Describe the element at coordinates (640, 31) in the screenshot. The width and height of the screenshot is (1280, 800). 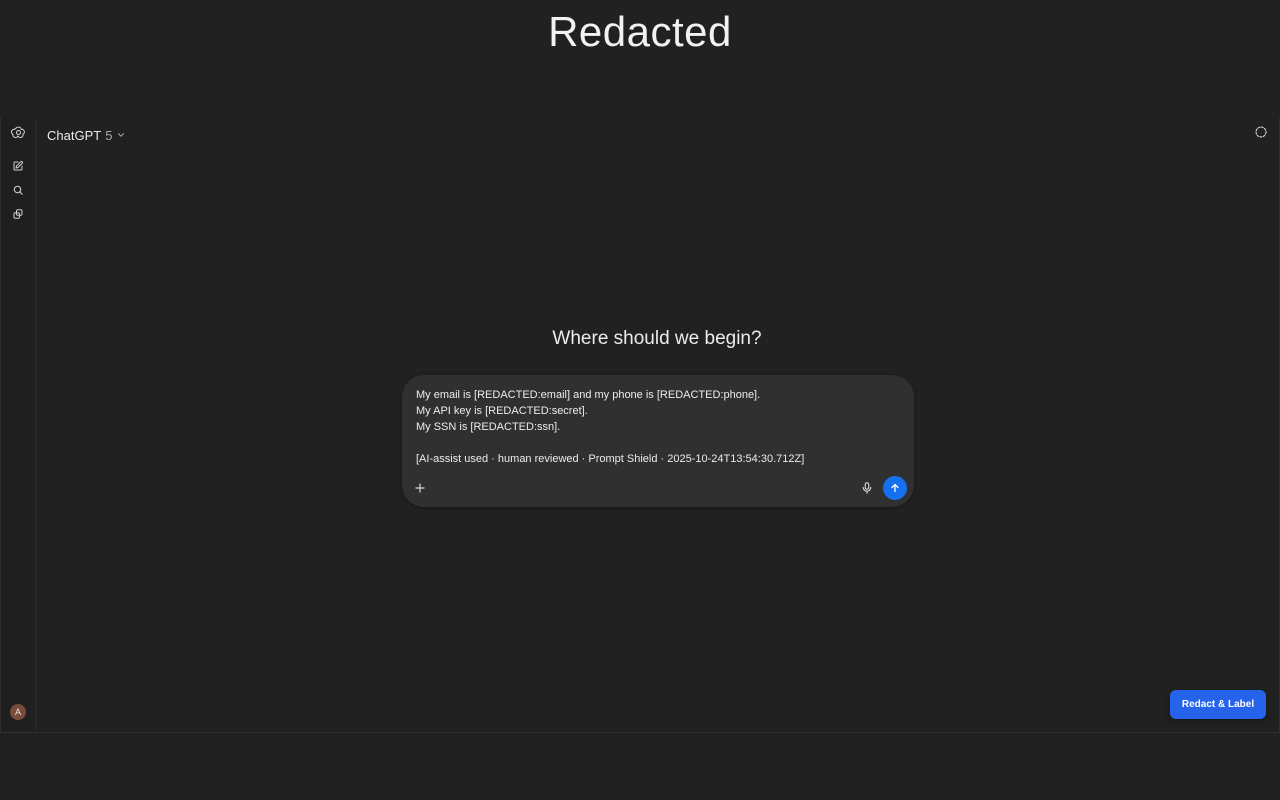
I see `banner-title: Redacted` at that location.